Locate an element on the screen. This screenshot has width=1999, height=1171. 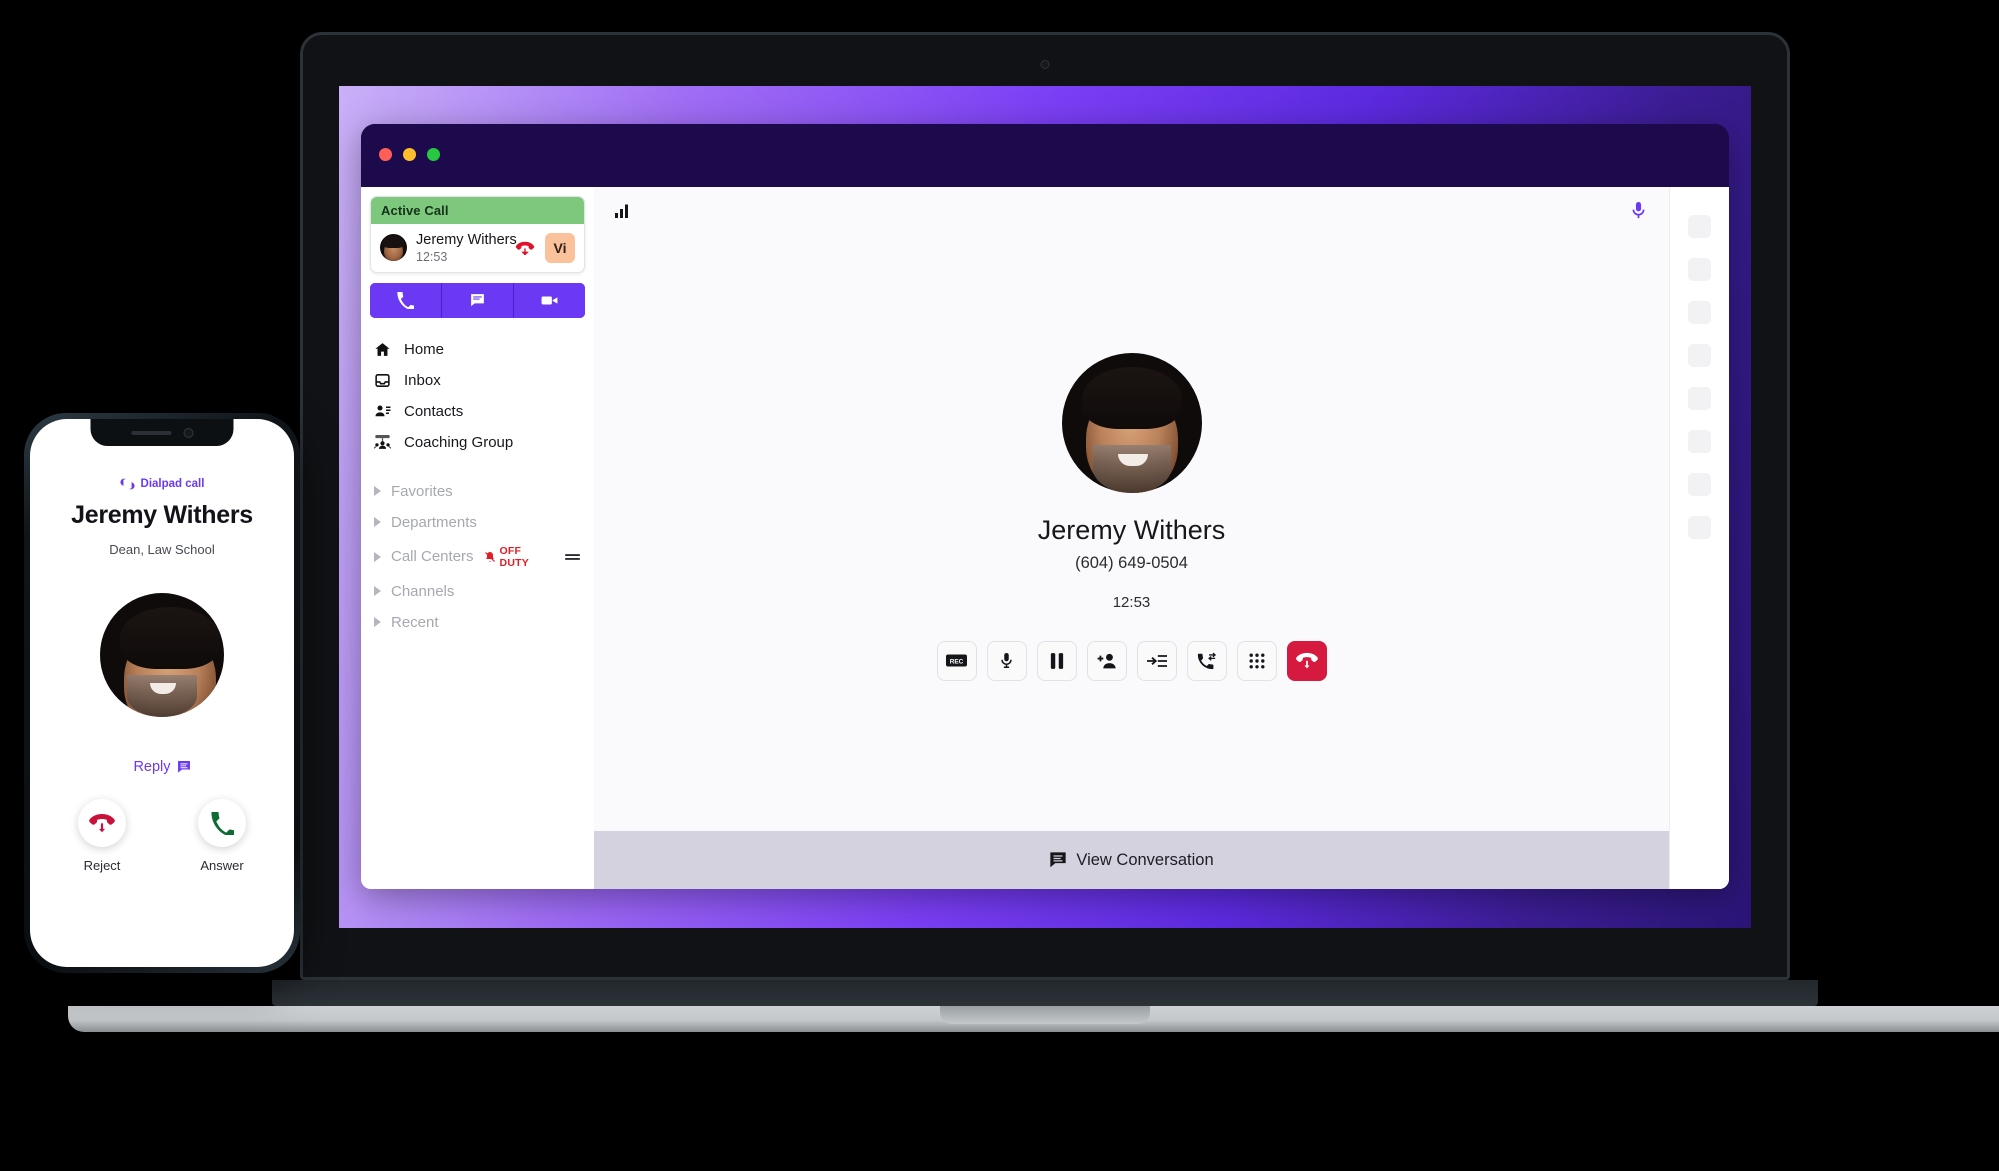
speaker-icon is located at coordinates (151, 432).